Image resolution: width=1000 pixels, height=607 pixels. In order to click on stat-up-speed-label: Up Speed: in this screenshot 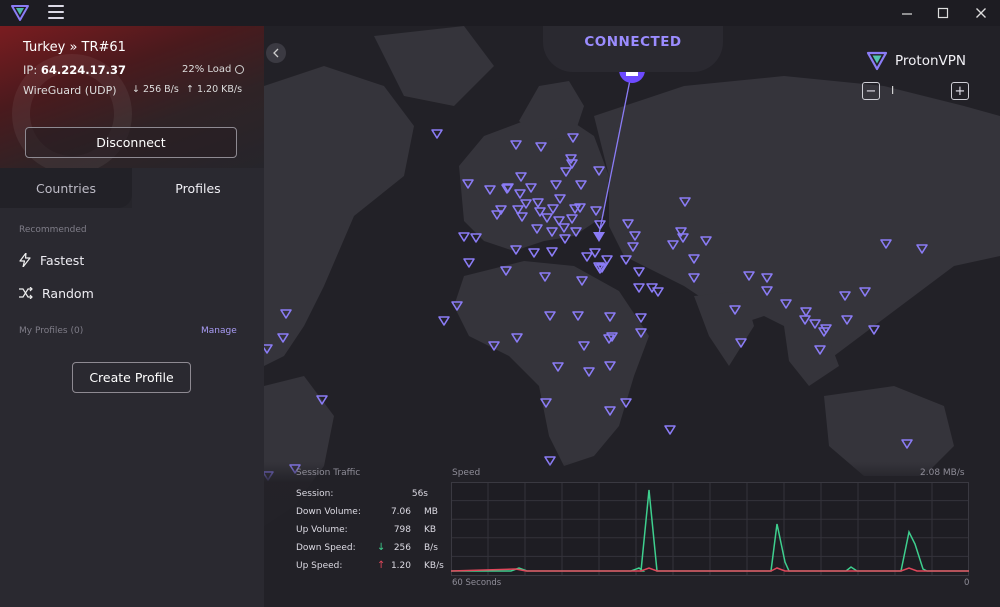, I will do `click(319, 566)`.